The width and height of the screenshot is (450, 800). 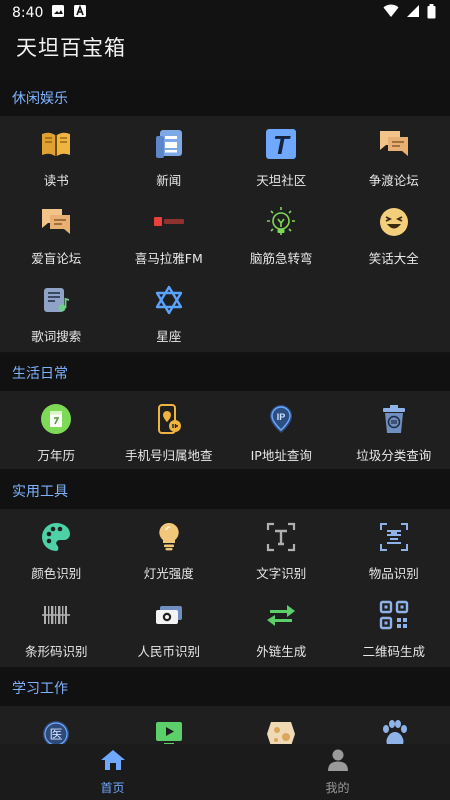 I want to click on ip-pin-icon: IP, so click(x=281, y=419).